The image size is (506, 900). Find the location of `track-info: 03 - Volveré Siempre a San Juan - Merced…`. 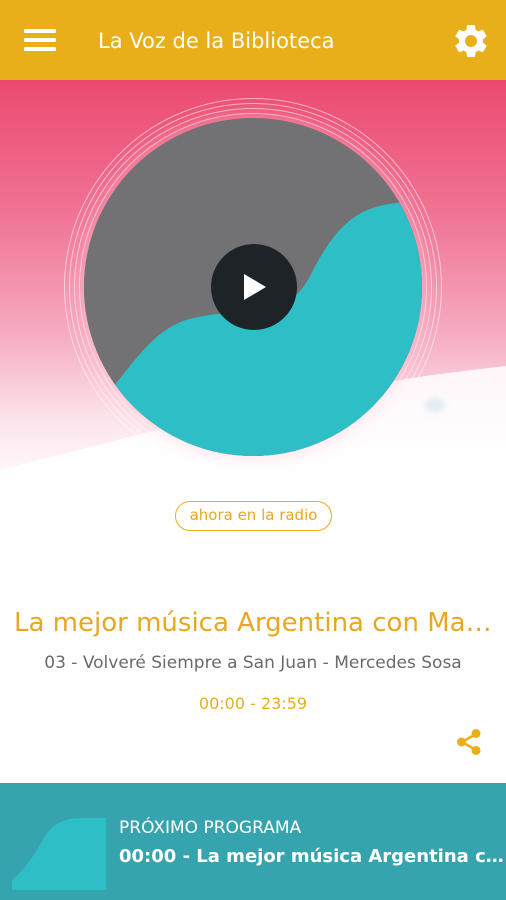

track-info: 03 - Volveré Siempre a San Juan - Merced… is located at coordinates (253, 663).